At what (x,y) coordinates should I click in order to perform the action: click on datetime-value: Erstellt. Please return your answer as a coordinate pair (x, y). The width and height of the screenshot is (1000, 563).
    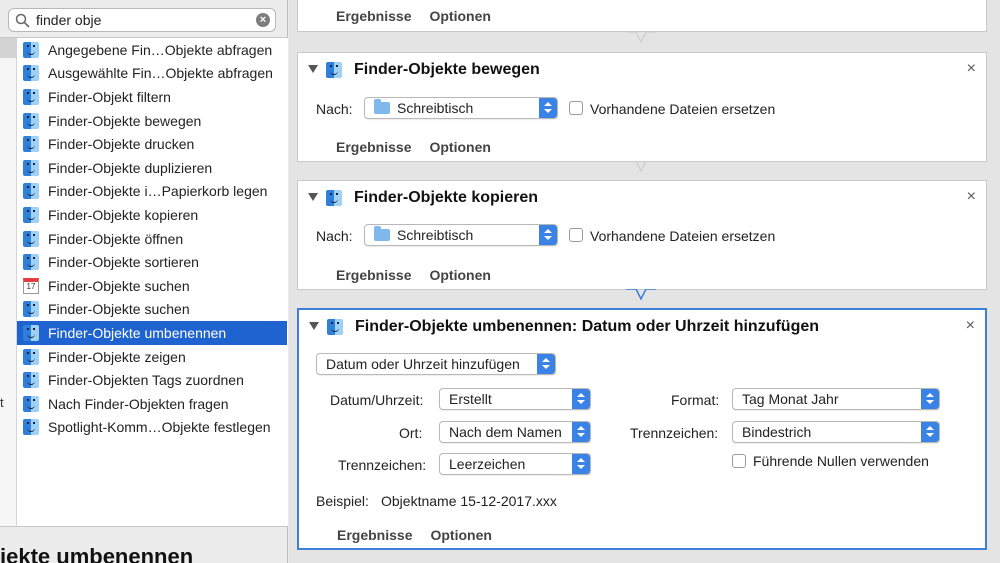
    Looking at the image, I should click on (470, 399).